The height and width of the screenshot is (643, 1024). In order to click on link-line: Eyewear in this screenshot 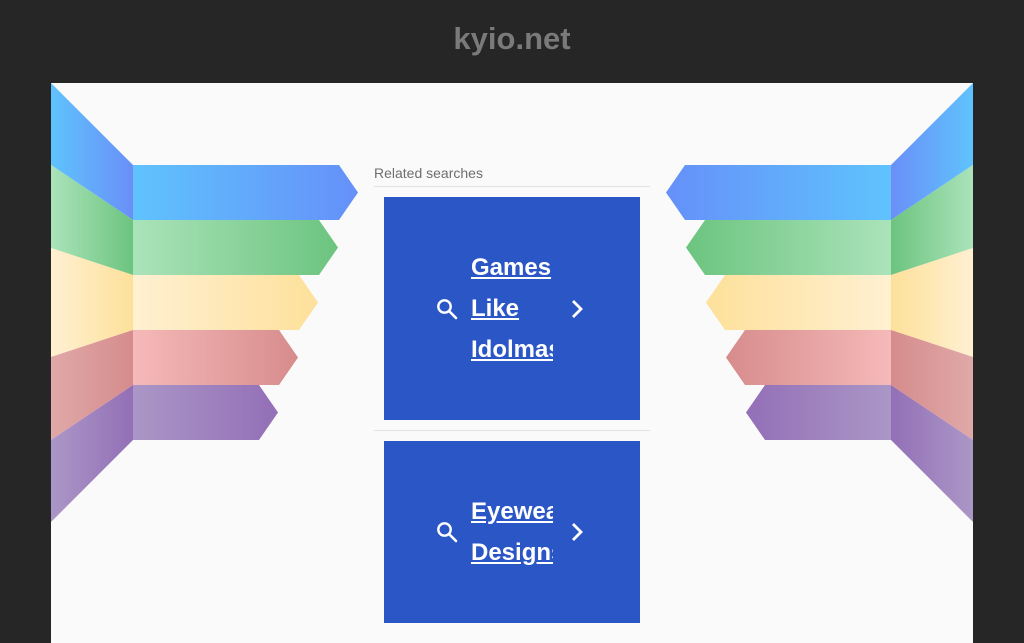, I will do `click(512, 511)`.